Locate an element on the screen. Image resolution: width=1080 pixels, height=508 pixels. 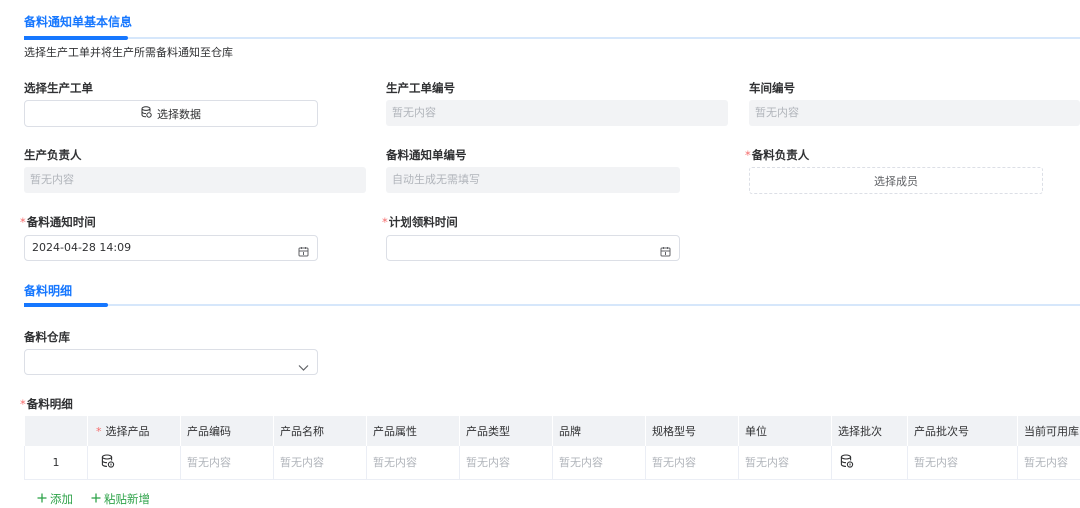
column-header-product-type: 产品类型 is located at coordinates (506, 431).